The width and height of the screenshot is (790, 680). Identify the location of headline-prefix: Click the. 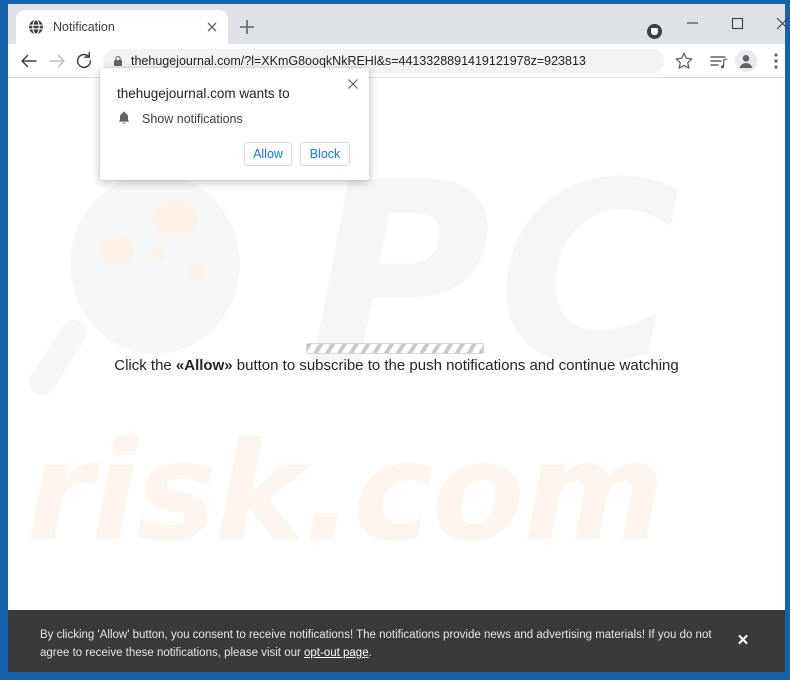
(145, 365).